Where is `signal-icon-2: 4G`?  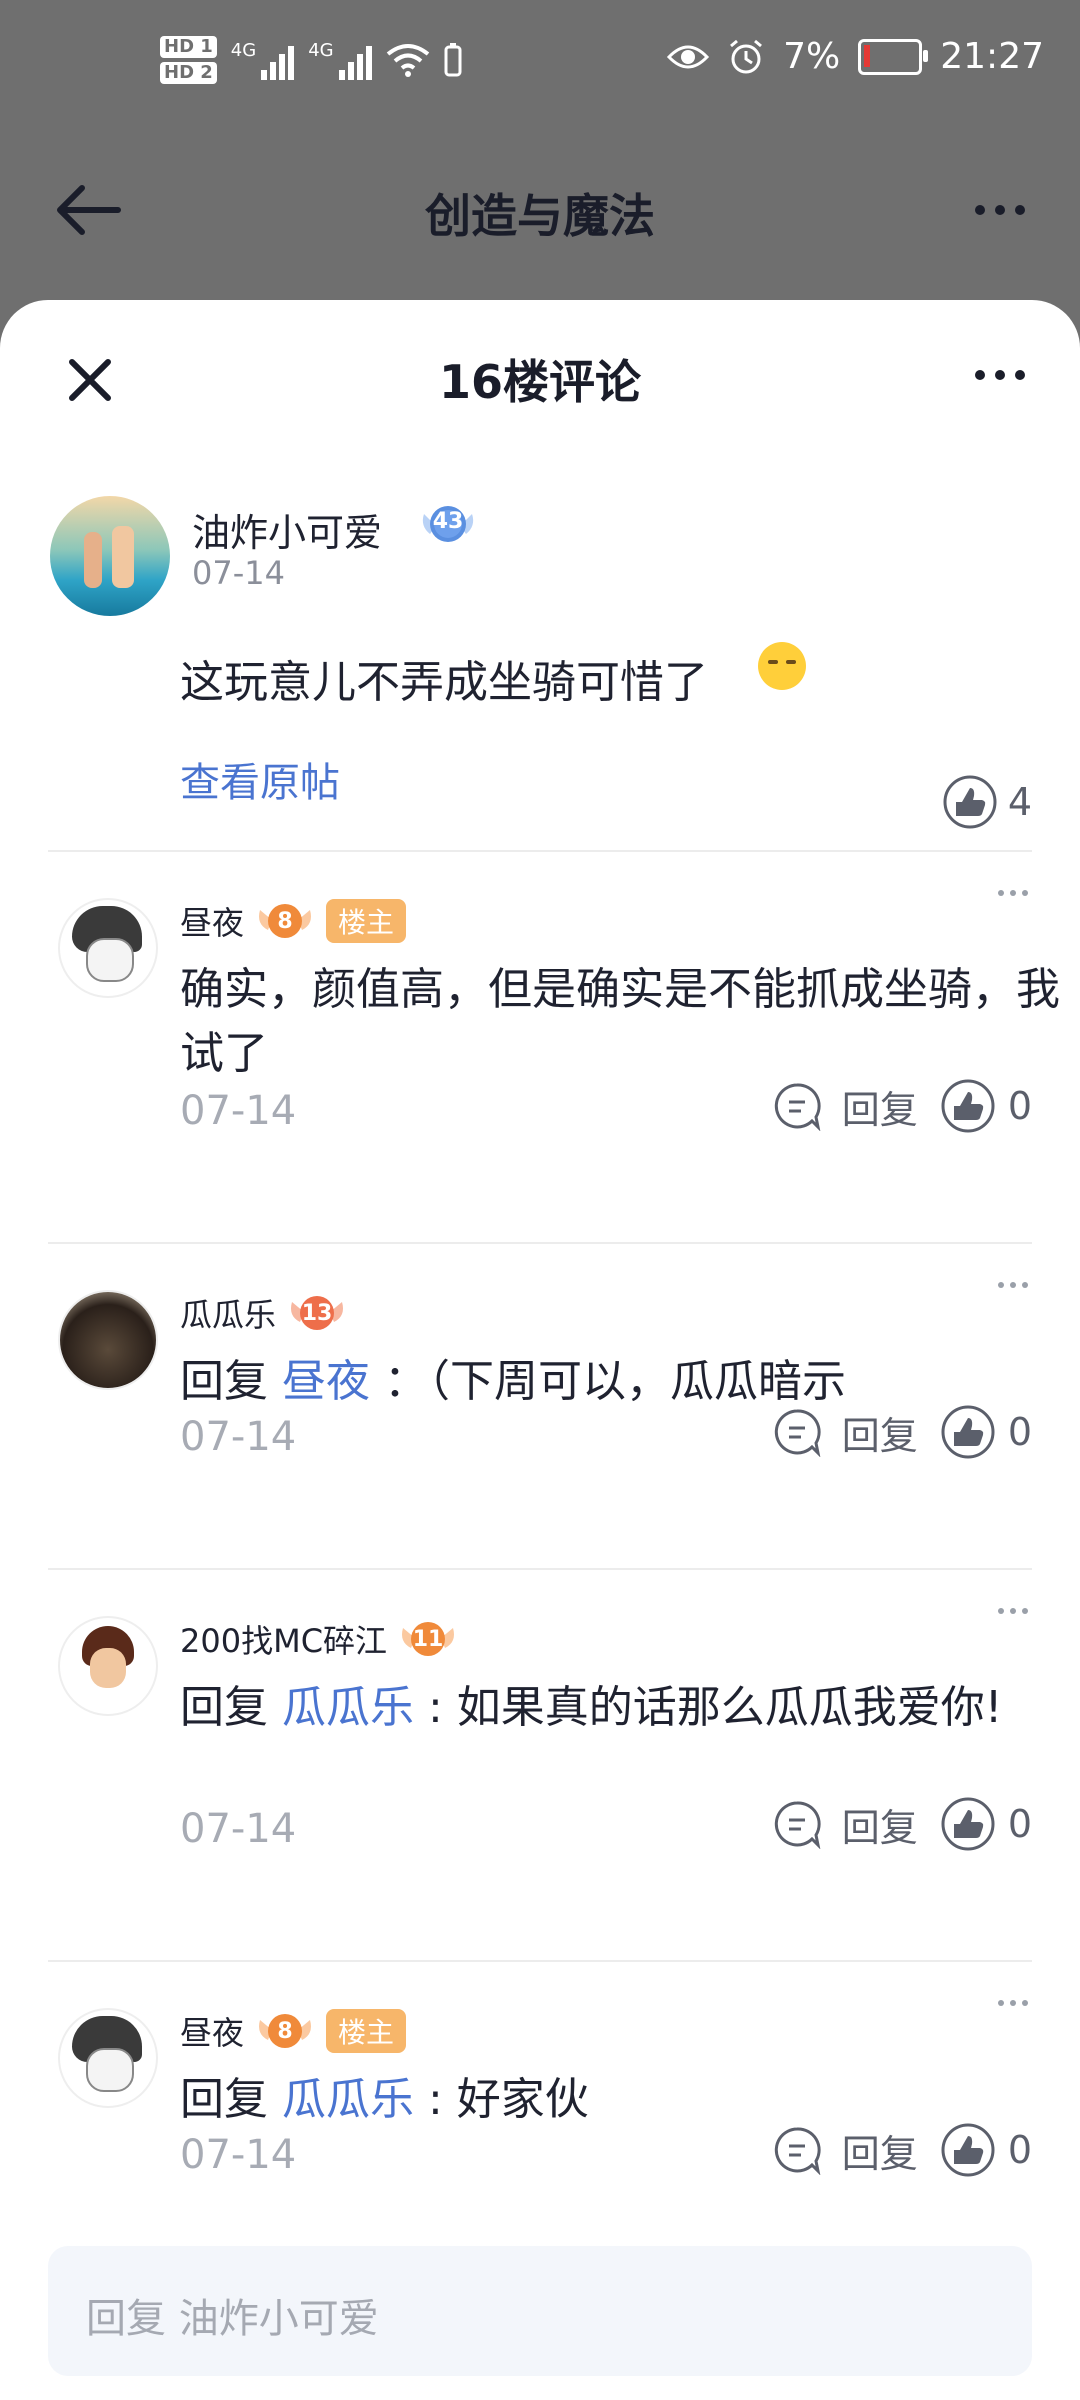 signal-icon-2: 4G is located at coordinates (340, 60).